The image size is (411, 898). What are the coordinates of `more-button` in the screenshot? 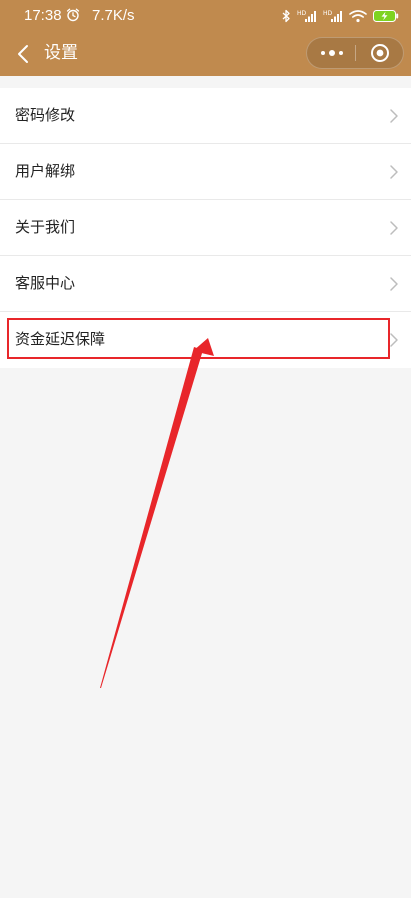 It's located at (331, 53).